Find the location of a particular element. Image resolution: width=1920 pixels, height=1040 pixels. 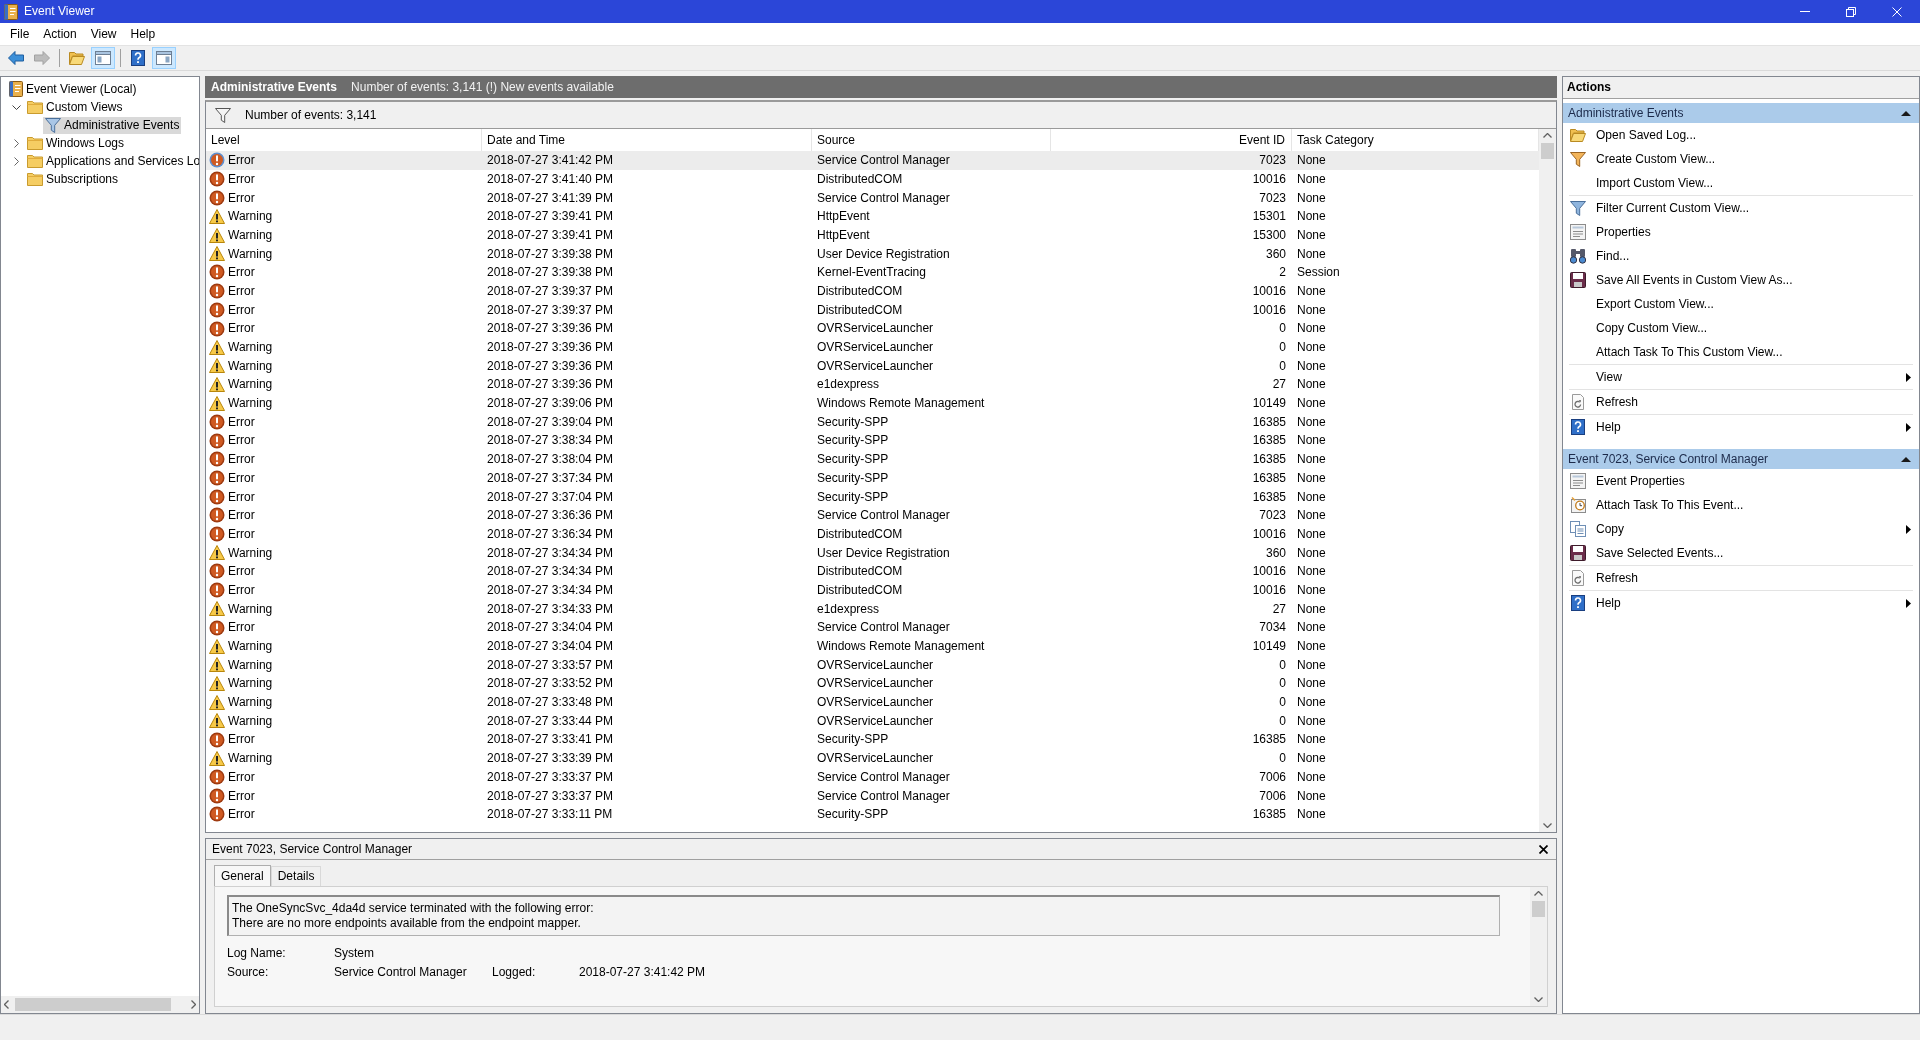

tree-item: Subscriptions is located at coordinates (73, 179).